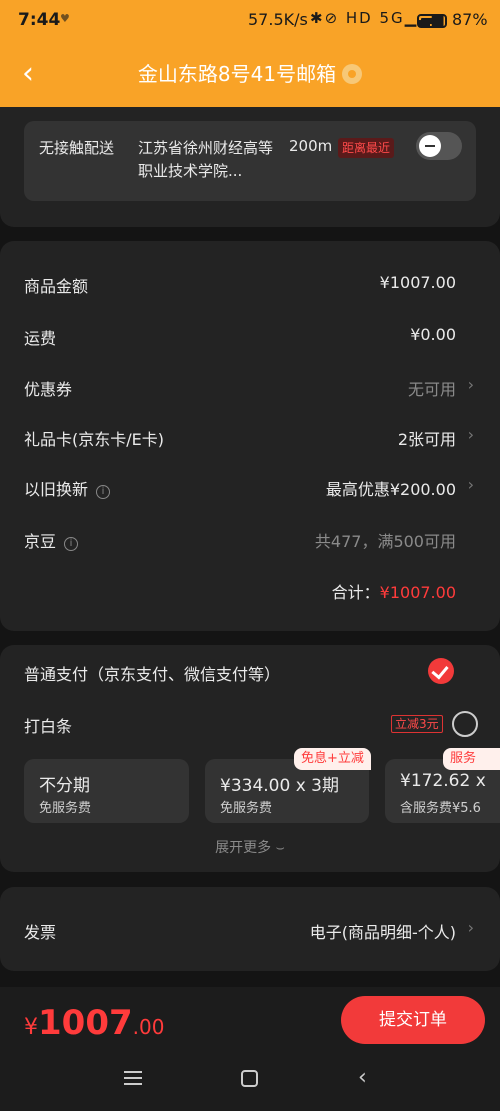  I want to click on row-gift-card: 礼品卡(京东卡/E卡) 2张可用 ›, so click(250, 437).